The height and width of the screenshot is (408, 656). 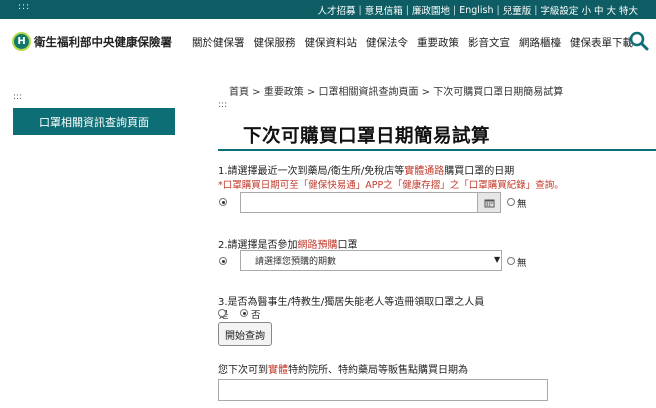 I want to click on start-query-button: 開始查詢, so click(x=245, y=334).